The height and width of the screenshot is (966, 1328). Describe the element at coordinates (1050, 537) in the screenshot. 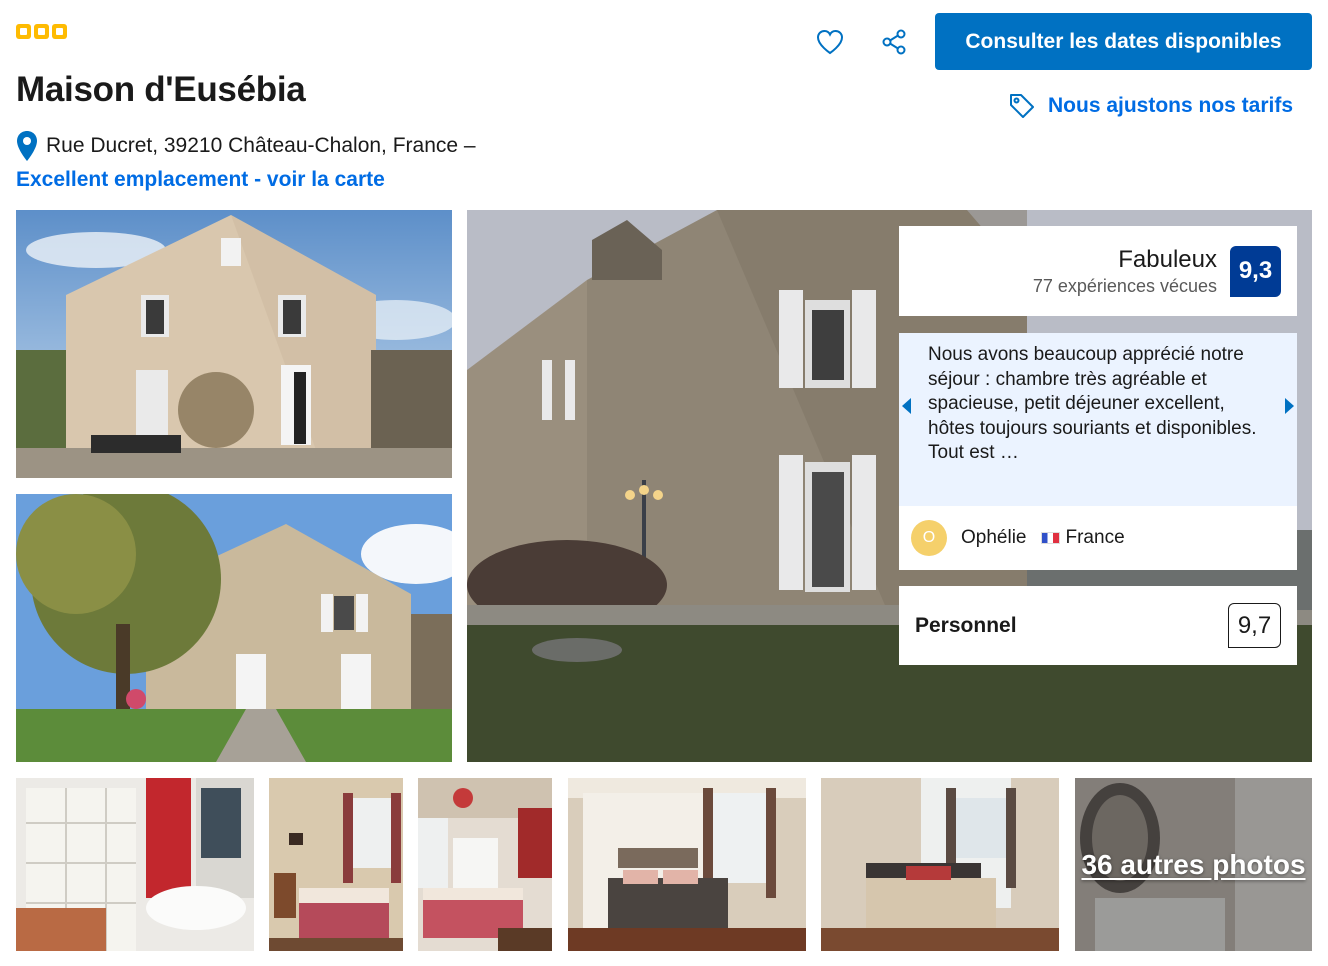

I see `france-flag-icon` at that location.